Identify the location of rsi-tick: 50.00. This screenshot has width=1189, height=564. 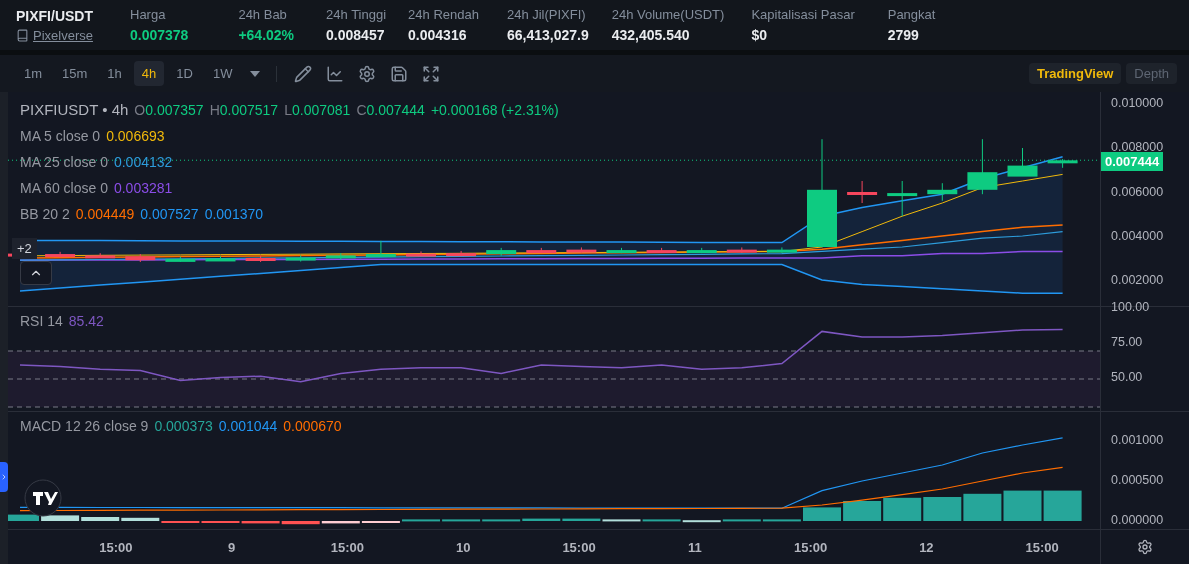
(1127, 377).